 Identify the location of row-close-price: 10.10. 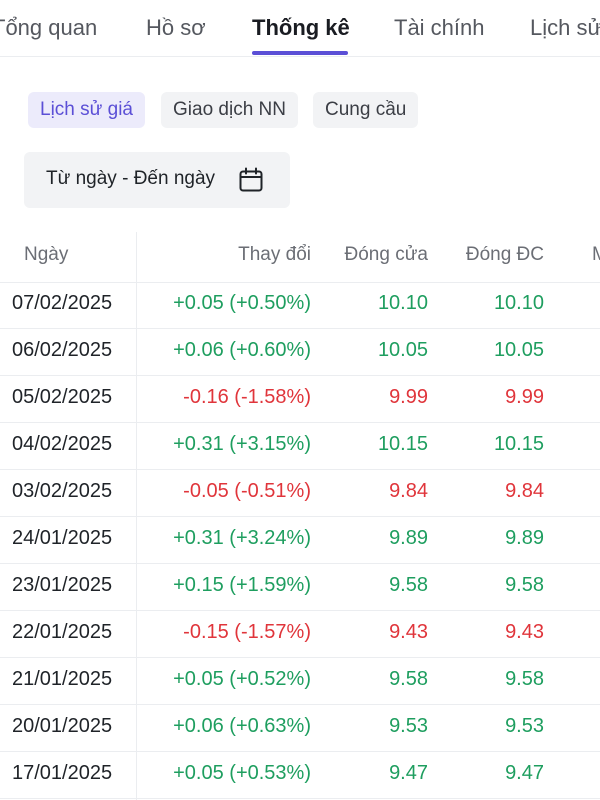
(402, 303).